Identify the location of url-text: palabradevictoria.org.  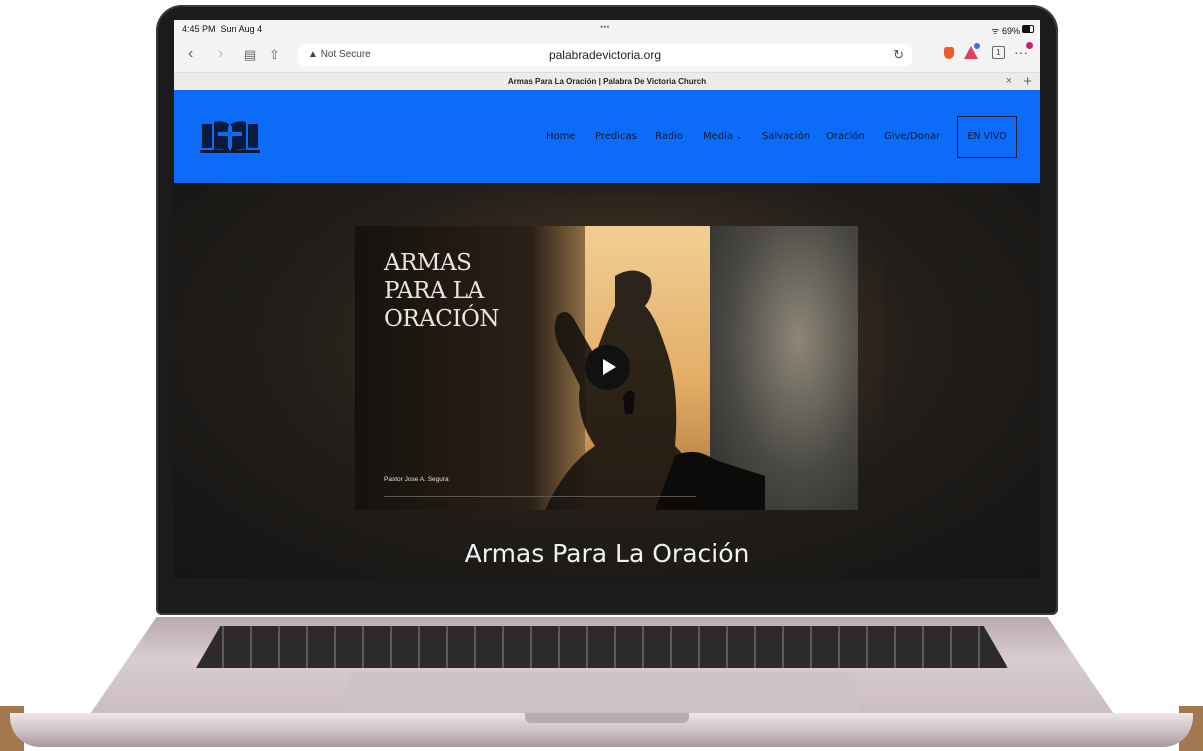
(605, 55).